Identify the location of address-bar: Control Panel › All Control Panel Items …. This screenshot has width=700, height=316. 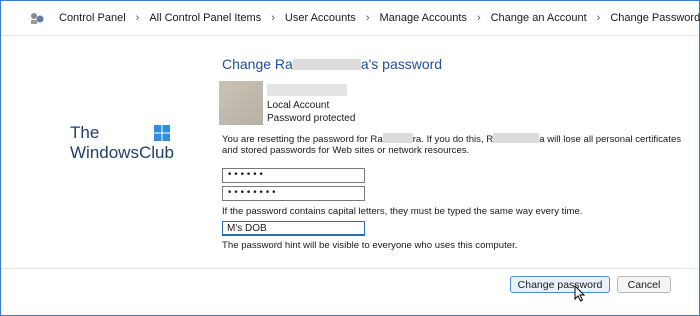
(350, 18).